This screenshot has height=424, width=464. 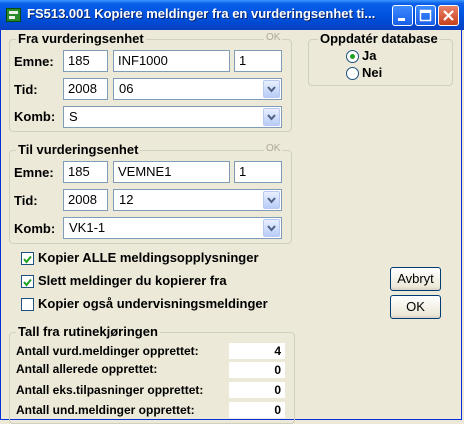 I want to click on result-label: Antall und.meldinger opprettet:, so click(x=105, y=410).